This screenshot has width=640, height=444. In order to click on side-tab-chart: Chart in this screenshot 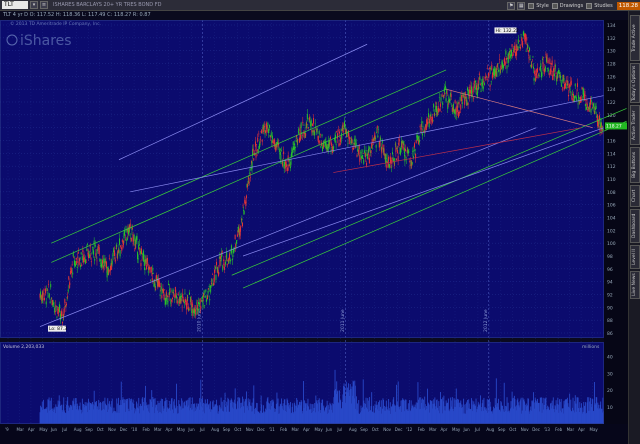, I will do `click(635, 196)`.